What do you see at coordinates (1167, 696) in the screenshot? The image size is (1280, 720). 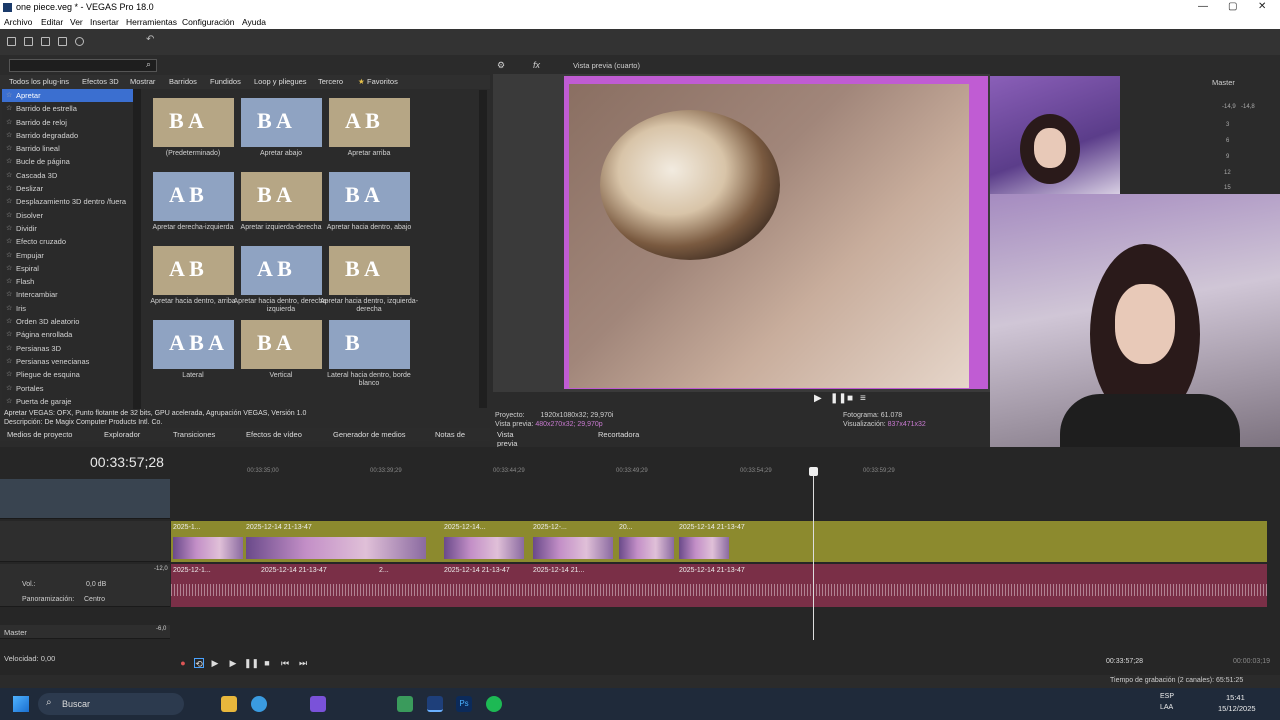 I see `lang-label-1: ESP` at bounding box center [1167, 696].